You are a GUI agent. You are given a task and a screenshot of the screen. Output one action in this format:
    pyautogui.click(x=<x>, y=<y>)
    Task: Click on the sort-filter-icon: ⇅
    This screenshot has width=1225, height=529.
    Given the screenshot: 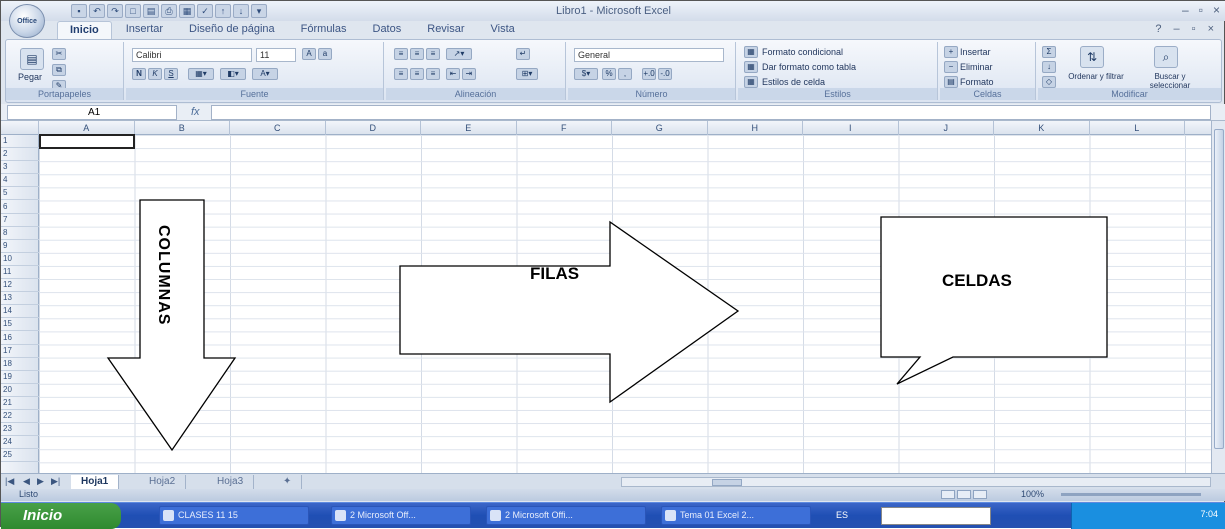 What is the action you would take?
    pyautogui.click(x=1092, y=57)
    